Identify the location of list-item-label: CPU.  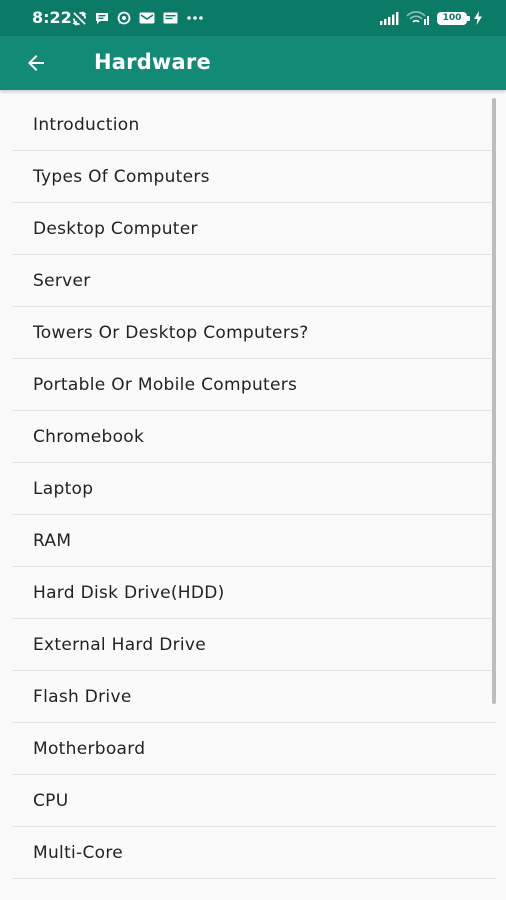
(51, 800).